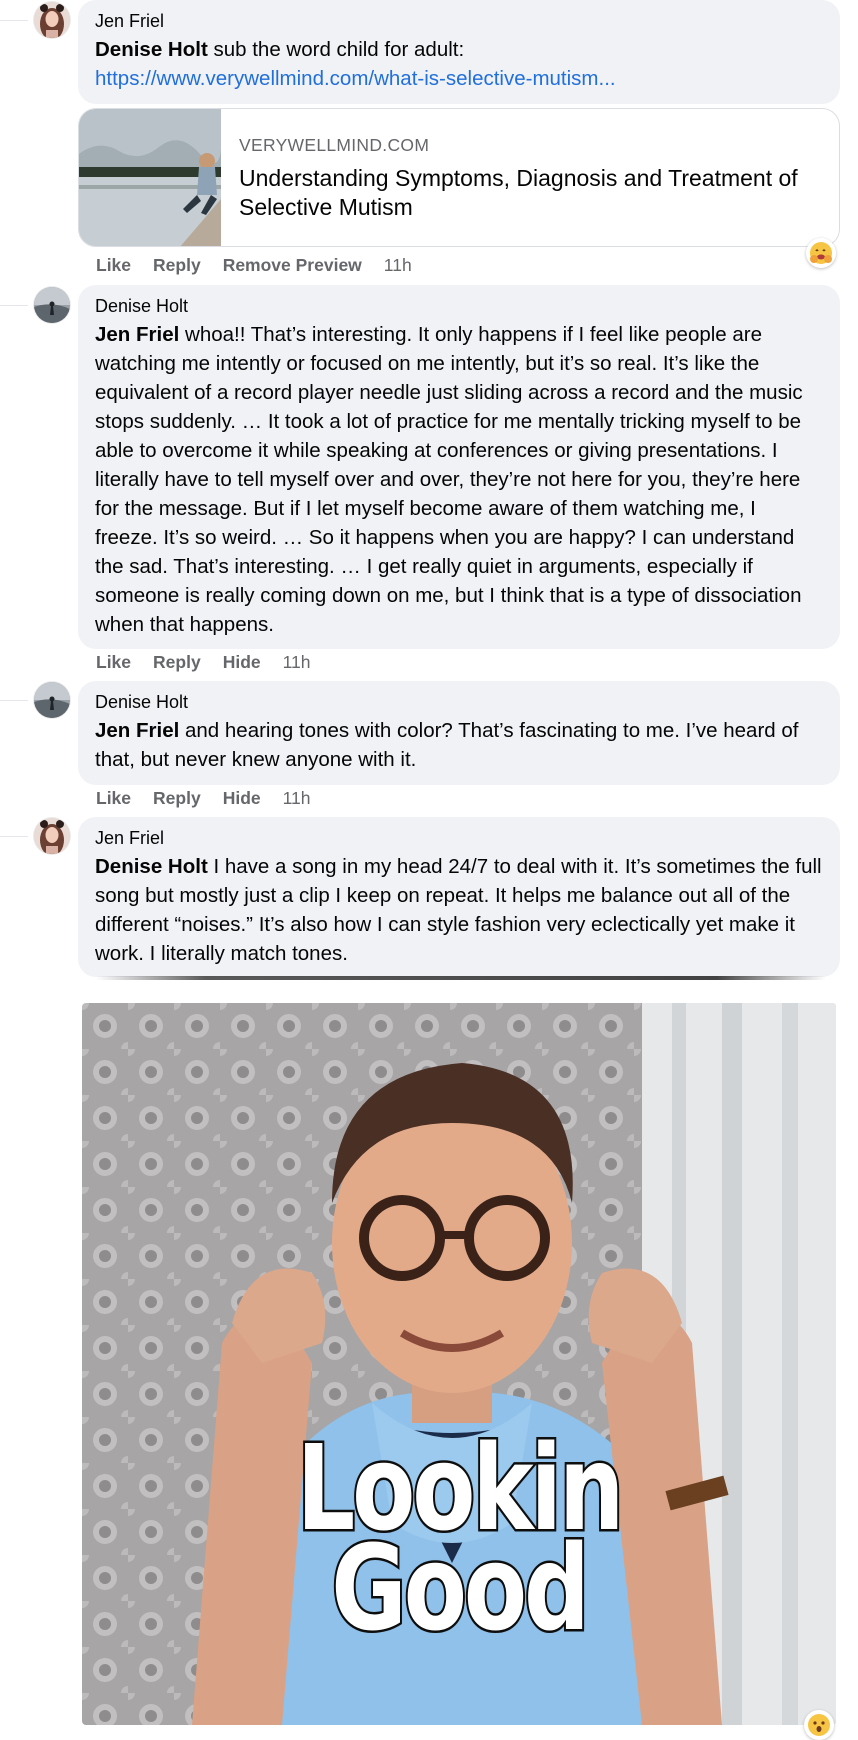  I want to click on surprised-emoji-icon, so click(819, 1725).